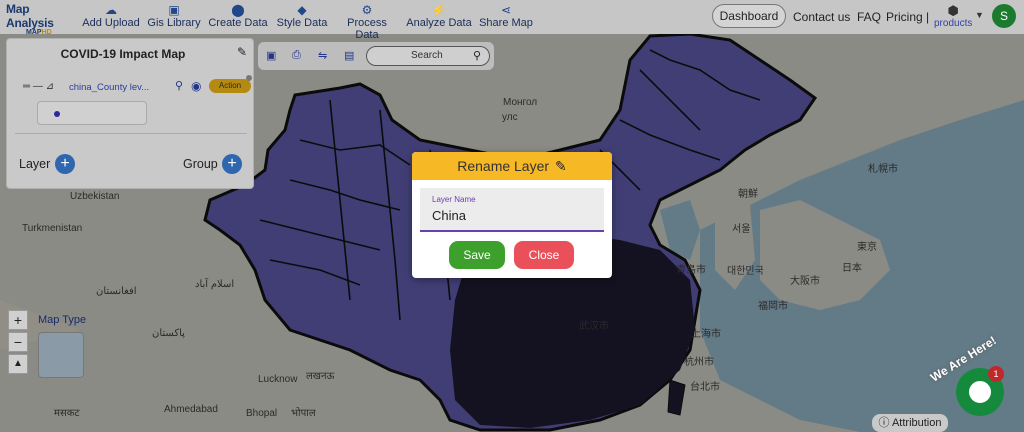 The height and width of the screenshot is (432, 1024). Describe the element at coordinates (852, 268) in the screenshot. I see `map-label: 日本` at that location.